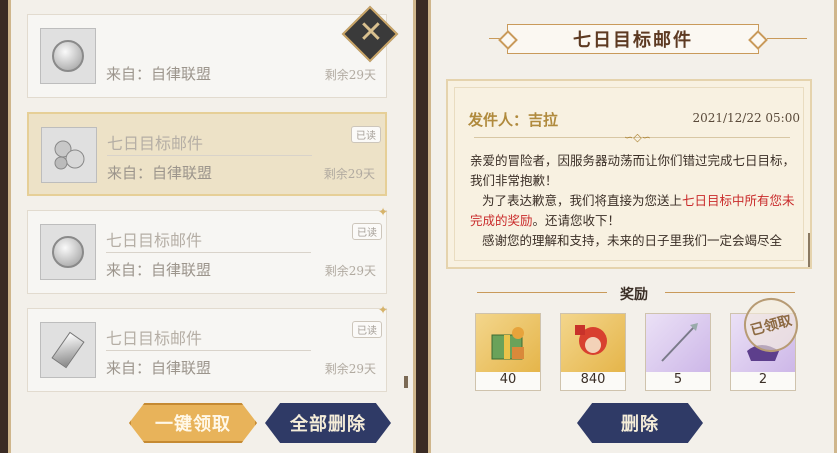  Describe the element at coordinates (508, 381) in the screenshot. I see `reward-count: 40` at that location.